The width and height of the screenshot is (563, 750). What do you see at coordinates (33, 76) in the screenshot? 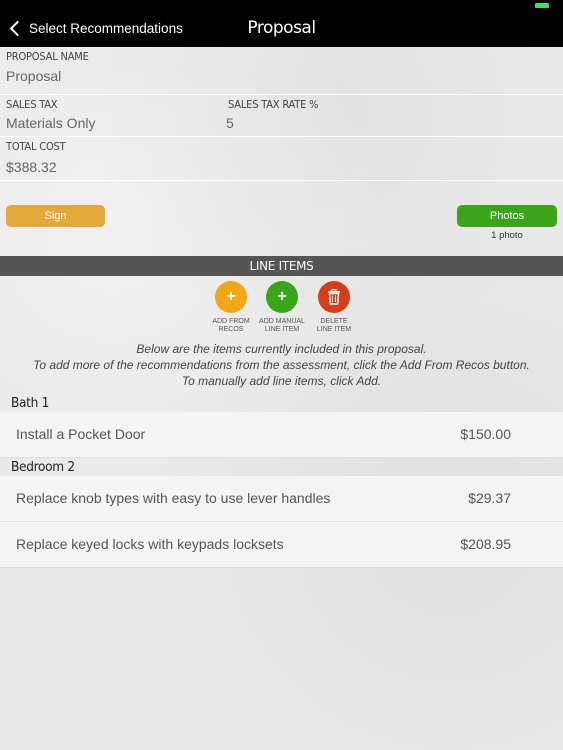
I see `proposal-name-field: Proposal` at bounding box center [33, 76].